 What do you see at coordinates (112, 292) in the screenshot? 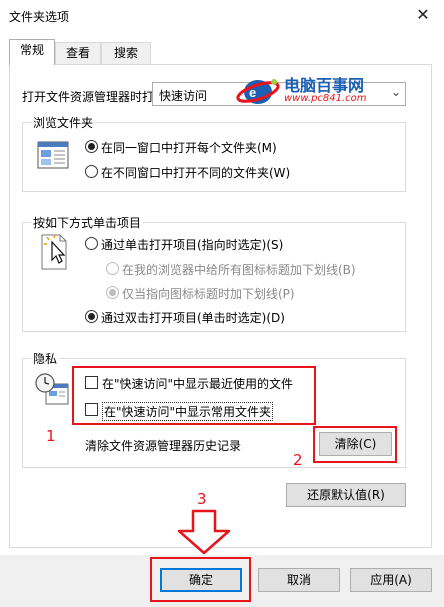
I see `radio-underline-hover` at bounding box center [112, 292].